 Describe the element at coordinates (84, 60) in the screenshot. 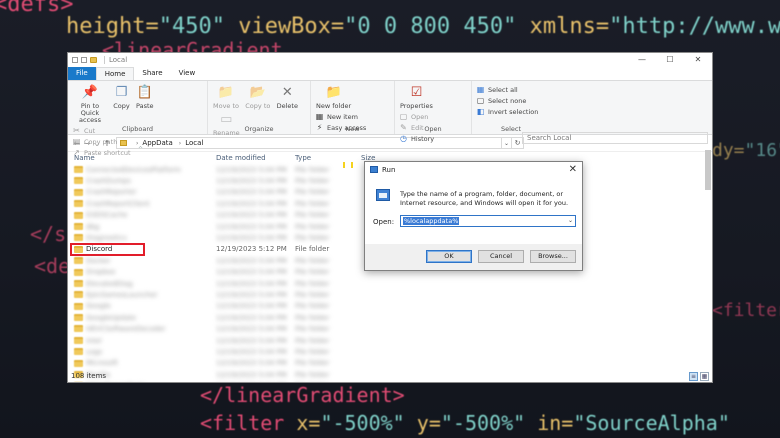

I see `quick-access-check-icon` at that location.